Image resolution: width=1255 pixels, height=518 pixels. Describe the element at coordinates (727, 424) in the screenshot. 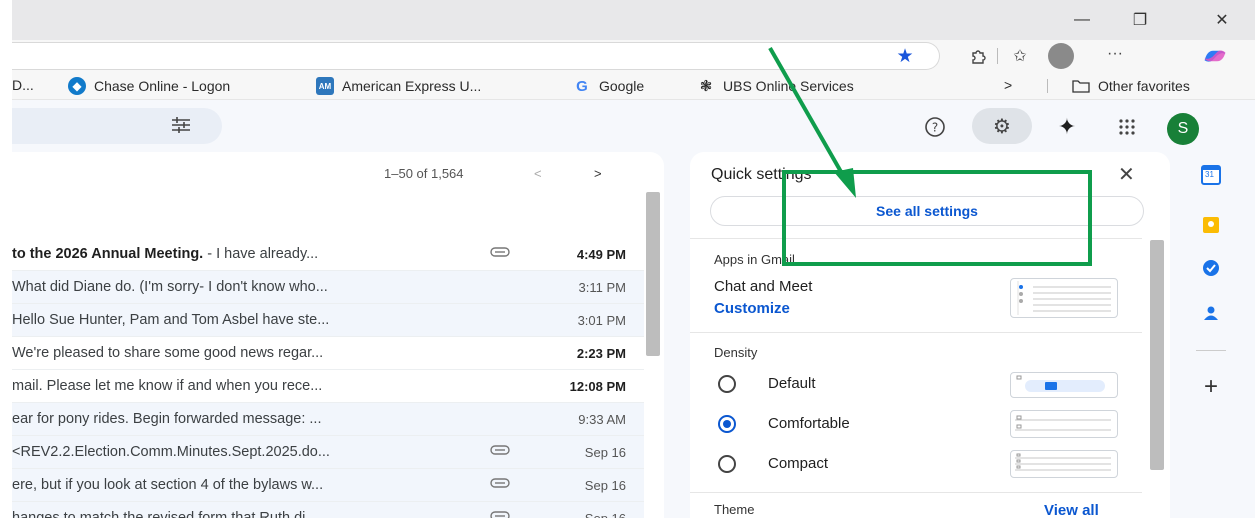

I see `density-comfortable-radio` at that location.